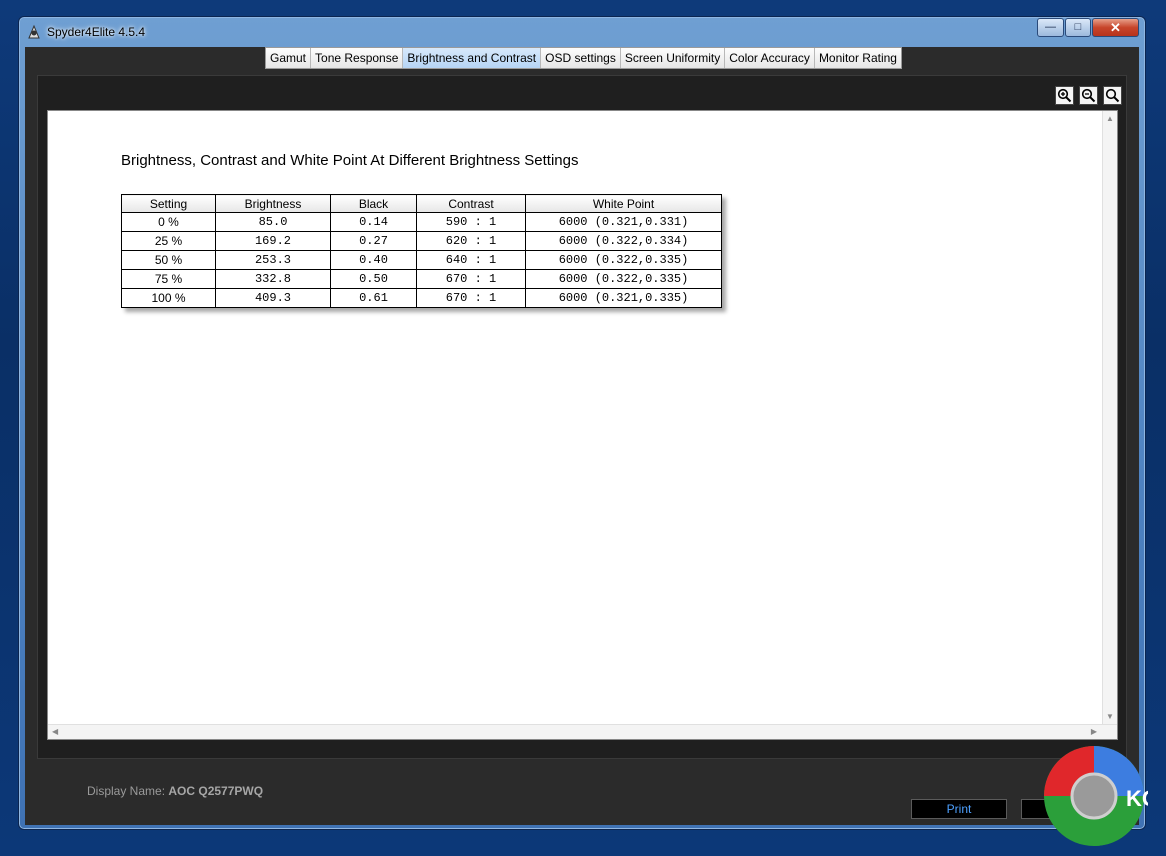  What do you see at coordinates (1094, 731) in the screenshot?
I see `scroll-right-icon: ▶` at bounding box center [1094, 731].